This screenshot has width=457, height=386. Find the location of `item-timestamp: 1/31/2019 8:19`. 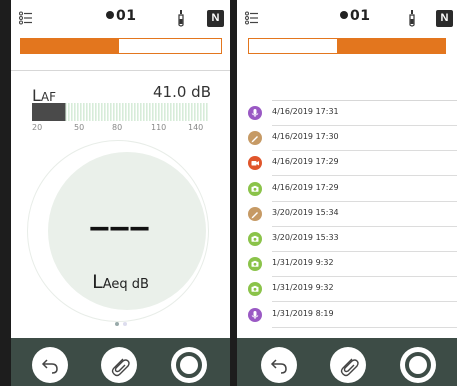

item-timestamp: 1/31/2019 8:19 is located at coordinates (303, 313).